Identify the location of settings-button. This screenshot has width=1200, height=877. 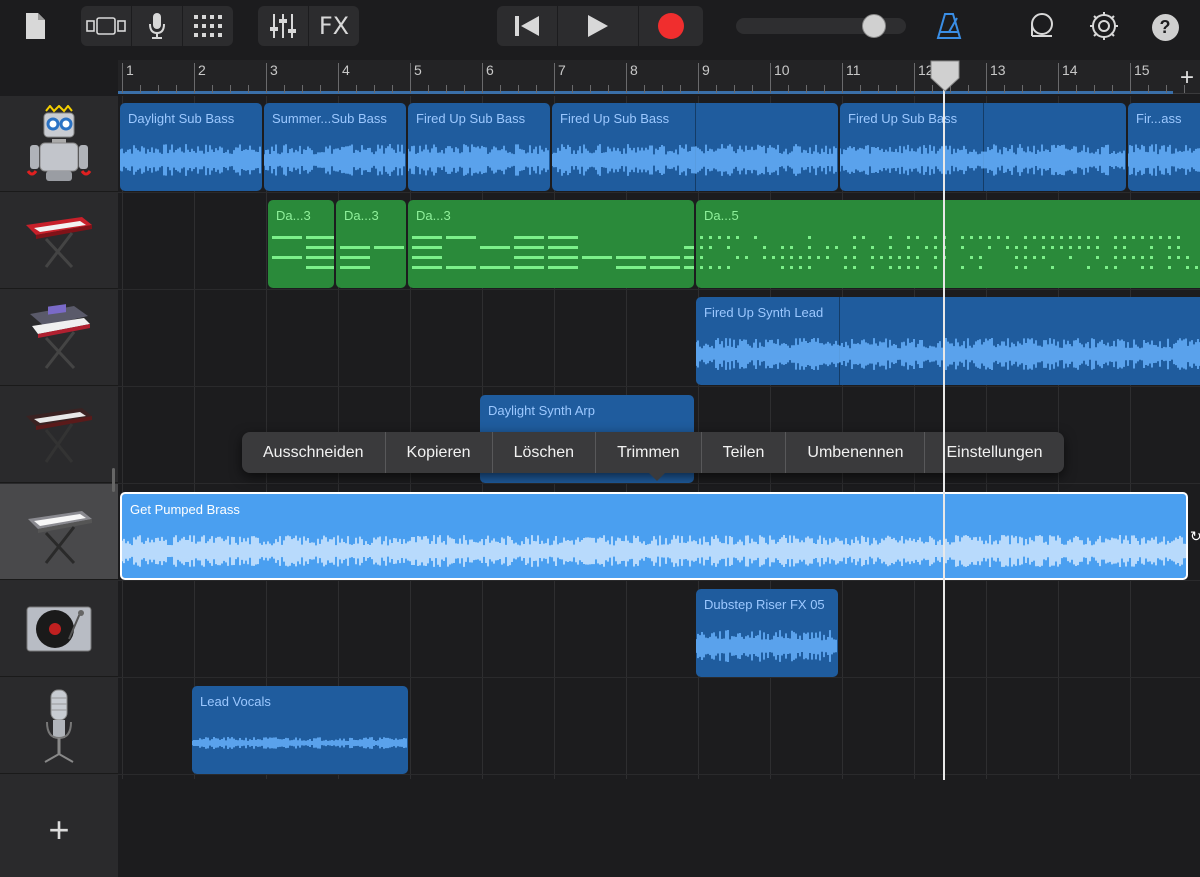
(1104, 26).